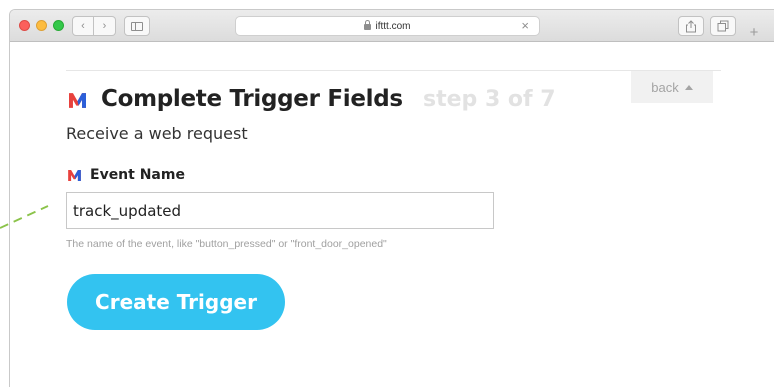 This screenshot has width=774, height=387. I want to click on address-text: ifttt.com, so click(393, 26).